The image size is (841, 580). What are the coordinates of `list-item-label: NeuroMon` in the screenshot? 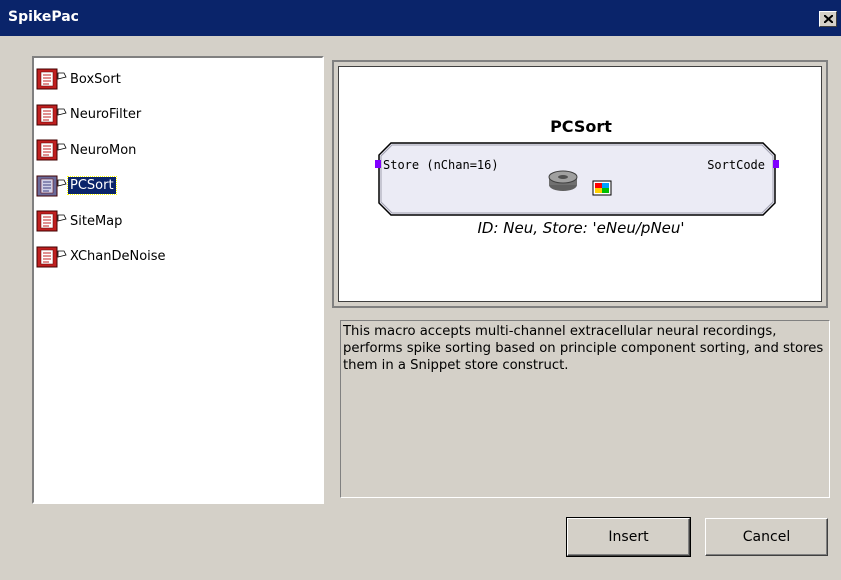 It's located at (103, 150).